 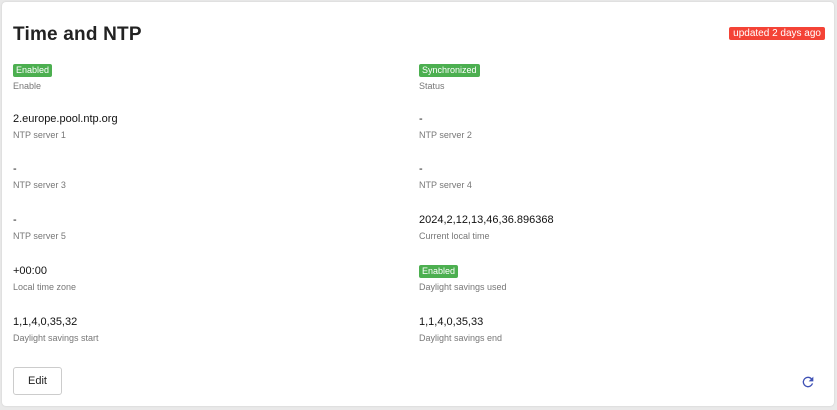 I want to click on field-ntp-server-1: 2.europe.pool.ntp.org NTP server 1, so click(x=65, y=125).